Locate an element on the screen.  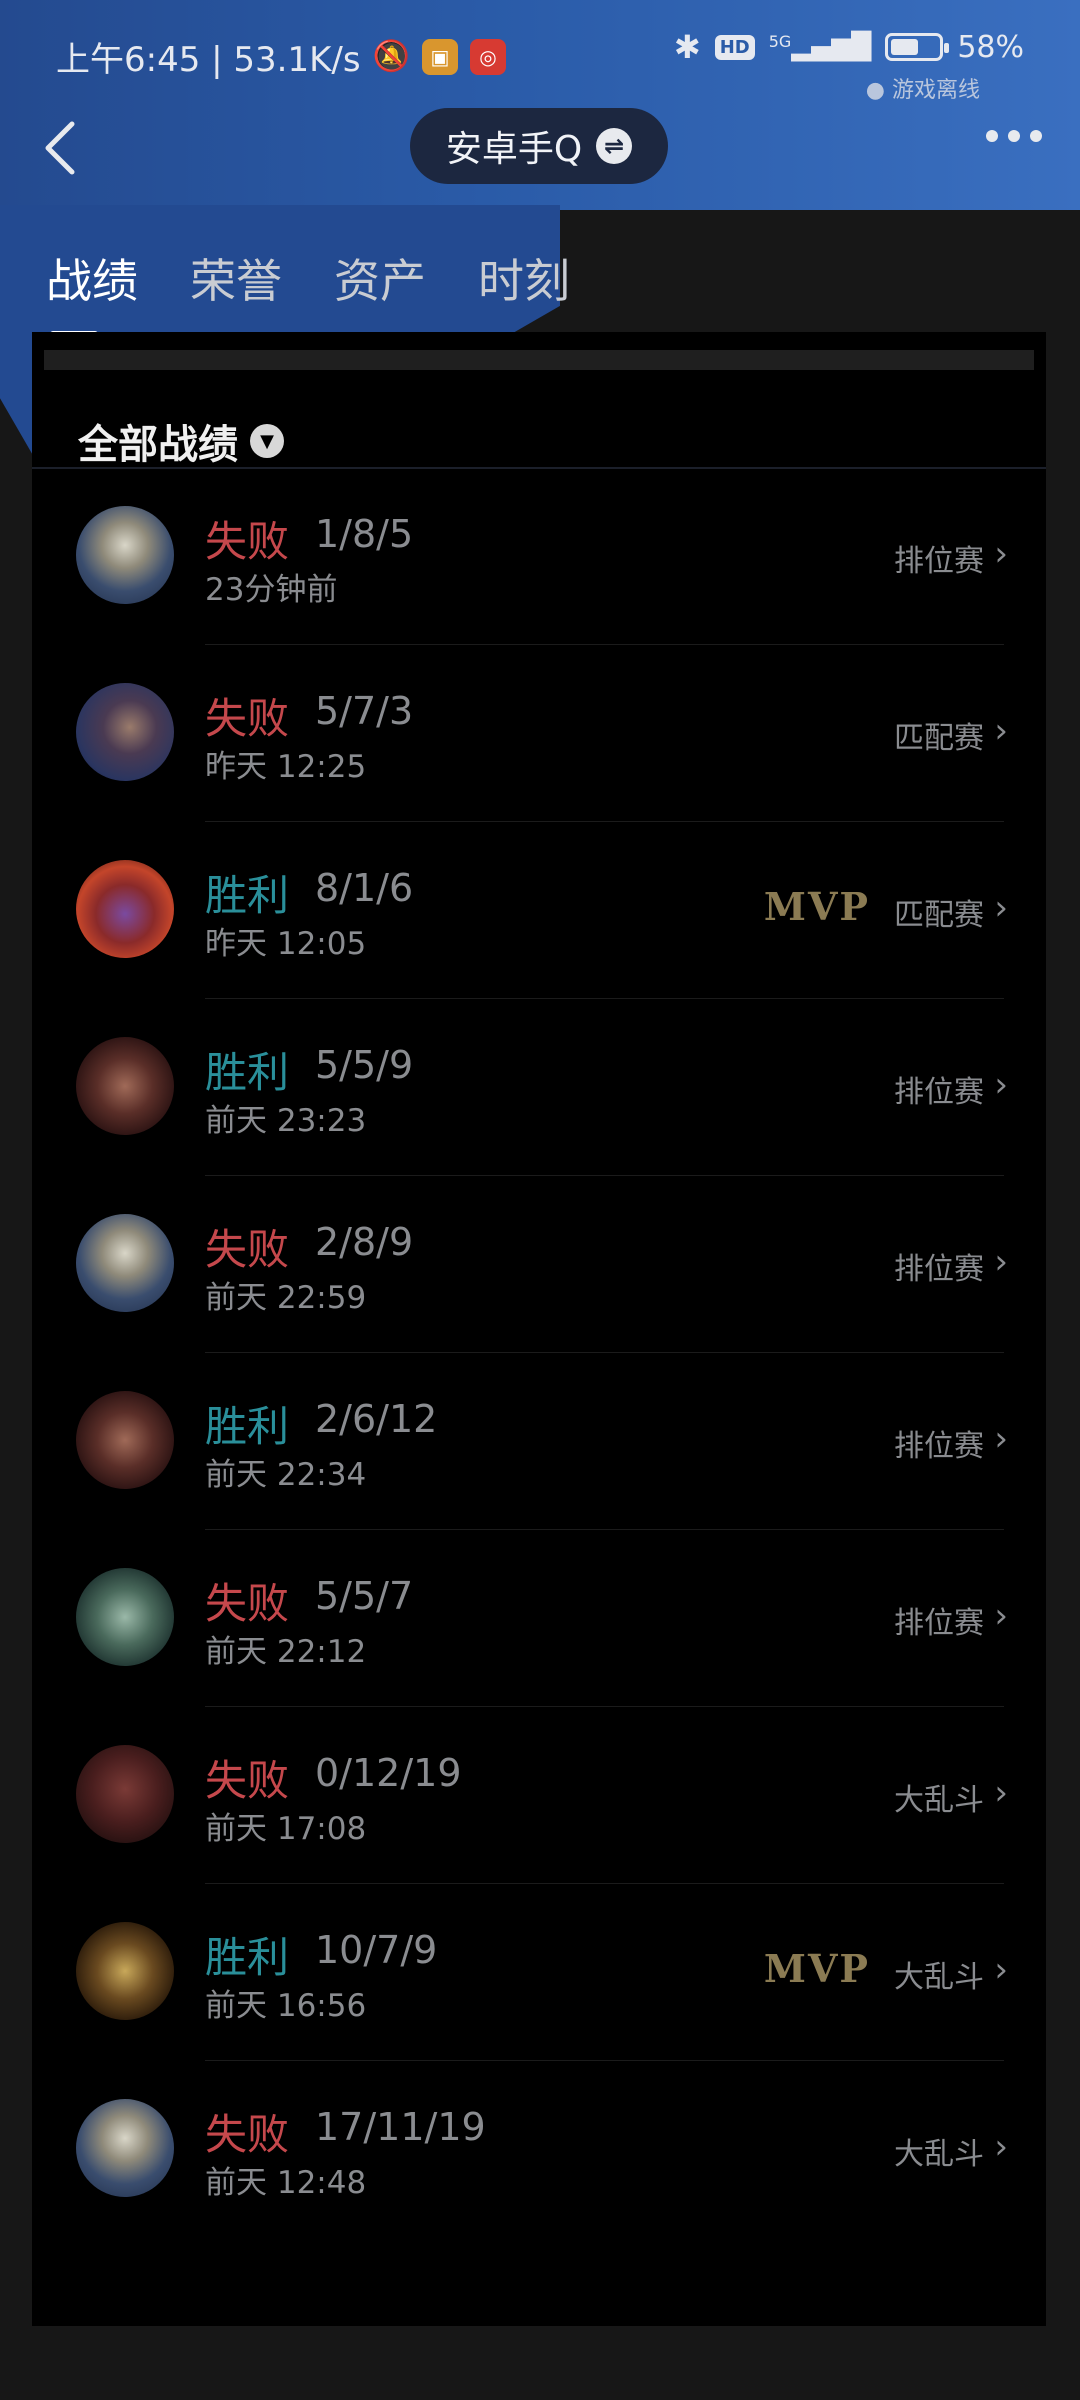
match-kda: 2/6/12 is located at coordinates (376, 1419).